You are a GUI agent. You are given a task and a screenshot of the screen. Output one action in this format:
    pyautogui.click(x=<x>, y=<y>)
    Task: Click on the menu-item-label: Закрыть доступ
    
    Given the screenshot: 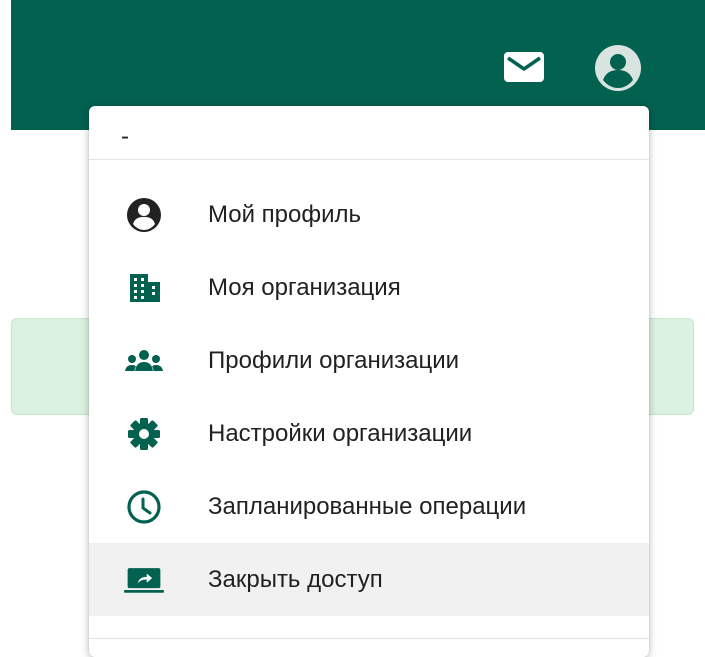 What is the action you would take?
    pyautogui.click(x=295, y=579)
    